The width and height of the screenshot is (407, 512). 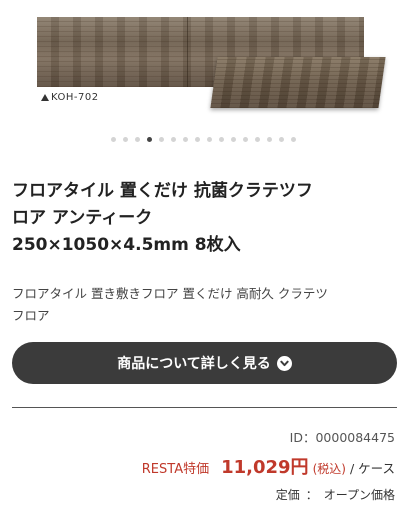 I want to click on product-code-text: KOH-702, so click(x=75, y=97).